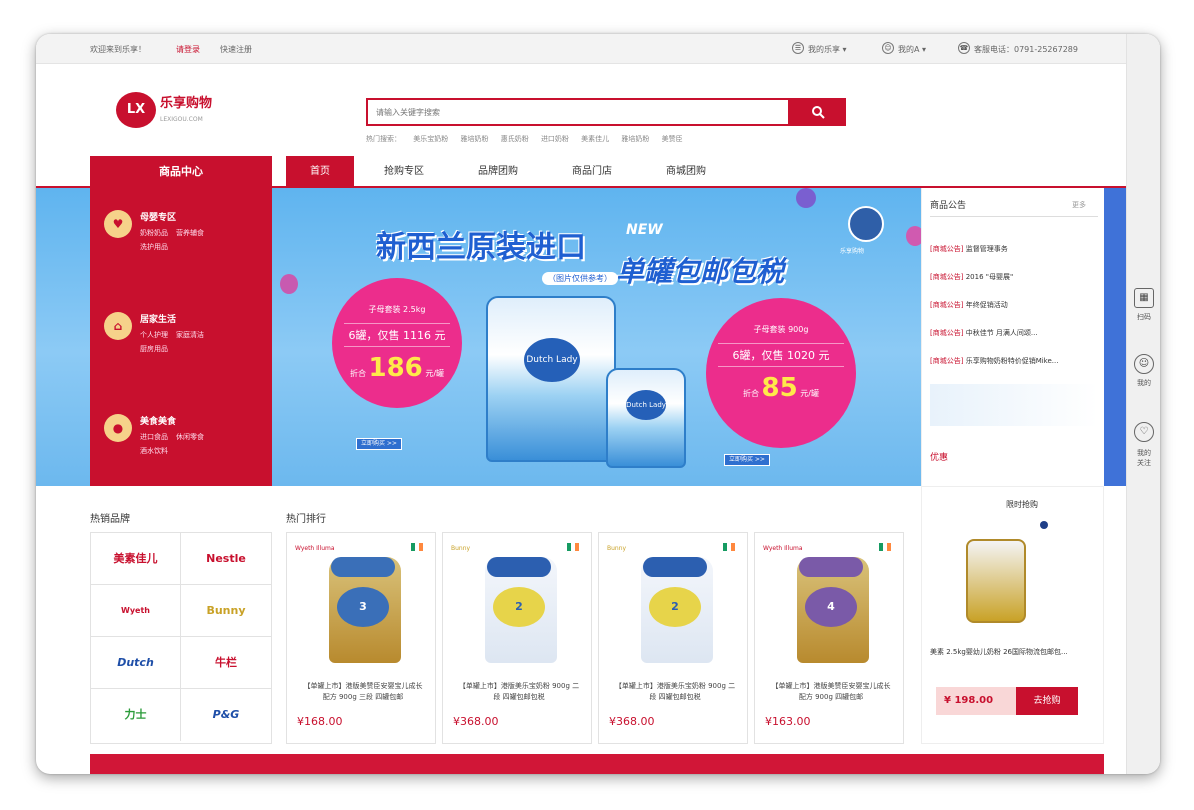  Describe the element at coordinates (363, 692) in the screenshot. I see `product-name: 【单罐上市】港版美赞臣安婴宝儿成长配方 900g 三段 四罐包邮` at that location.